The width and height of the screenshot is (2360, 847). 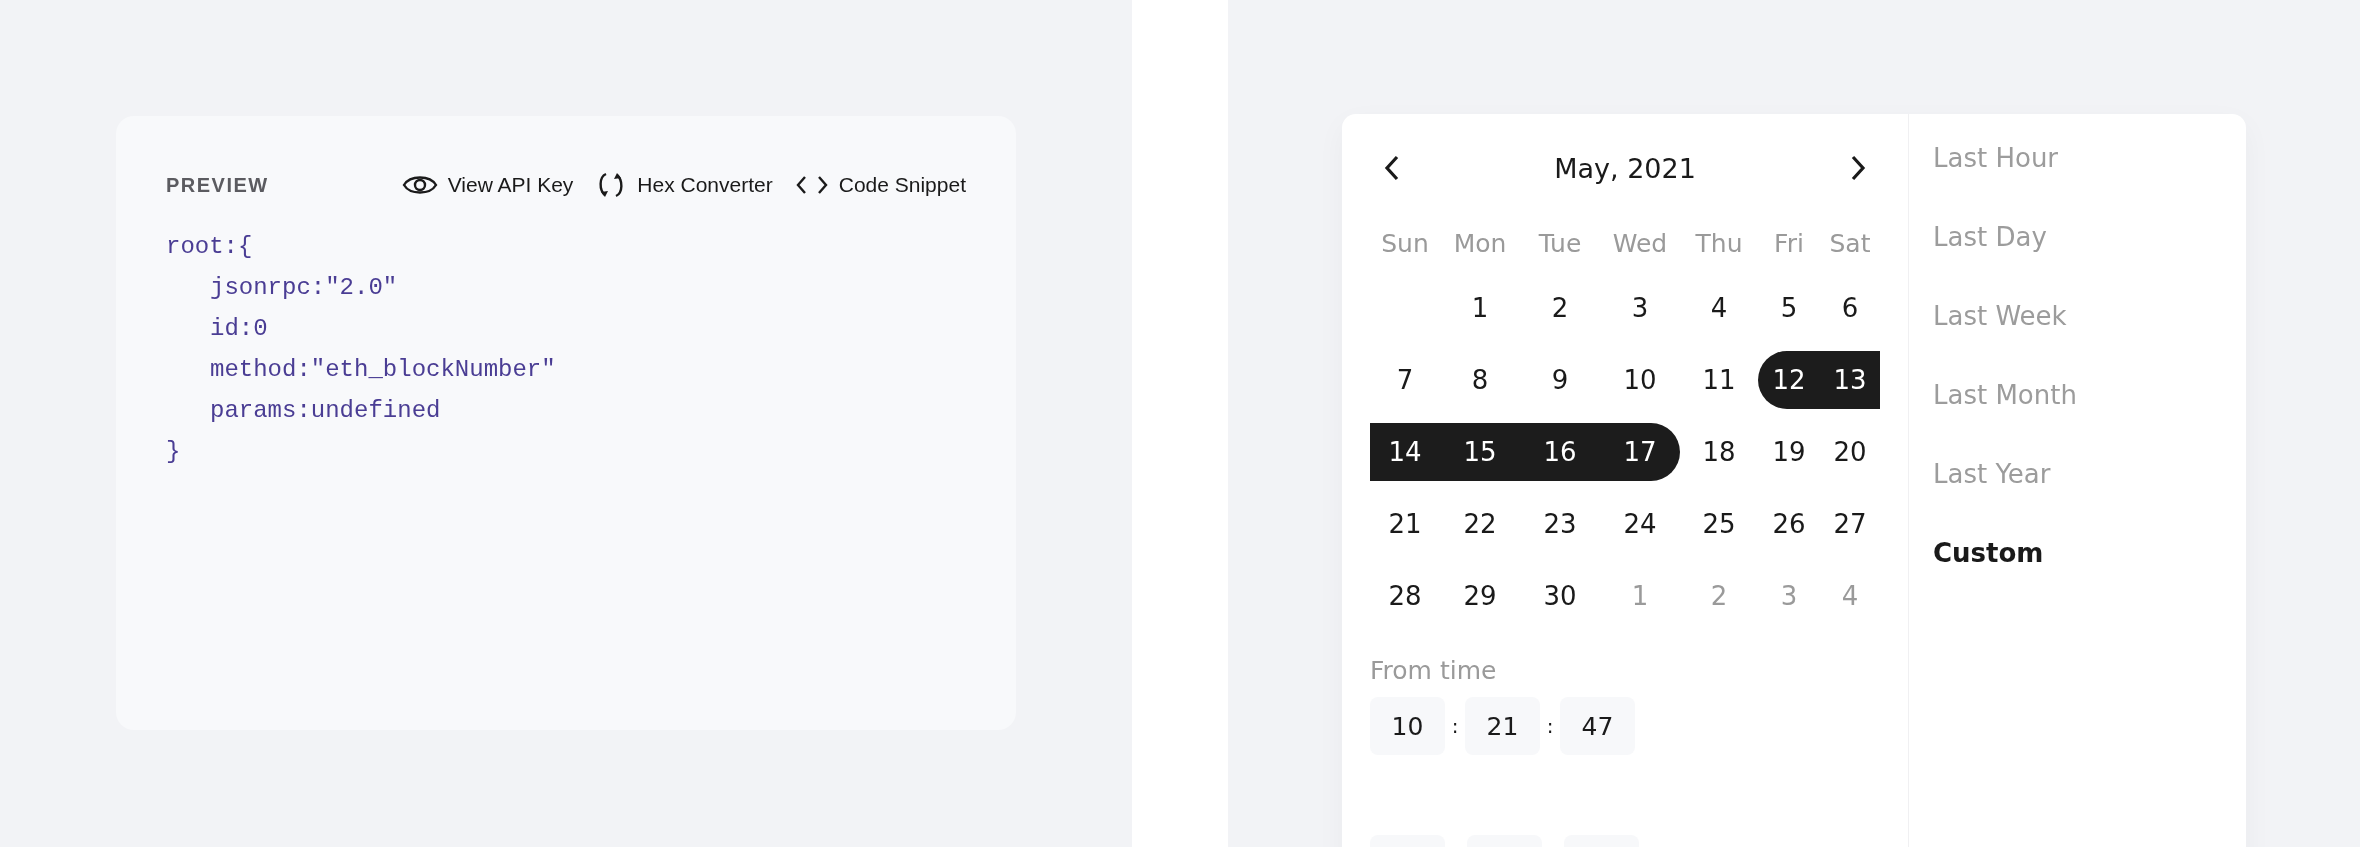 I want to click on toolbar-link: View API Key, so click(x=487, y=185).